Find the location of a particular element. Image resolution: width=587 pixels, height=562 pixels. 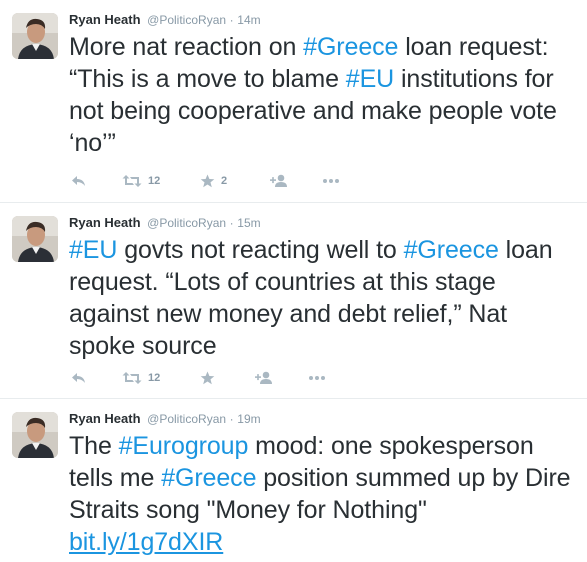

text-segment: More nat reaction on is located at coordinates (186, 47).